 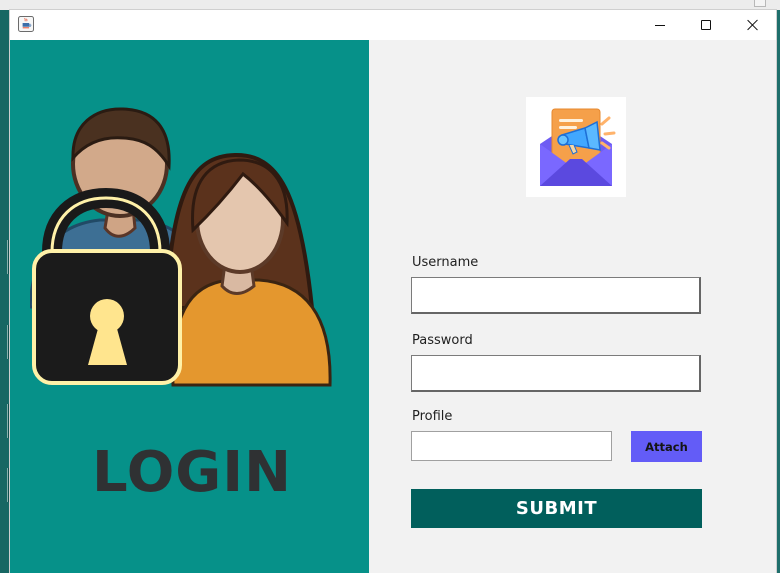 I want to click on maximize-button, so click(x=706, y=25).